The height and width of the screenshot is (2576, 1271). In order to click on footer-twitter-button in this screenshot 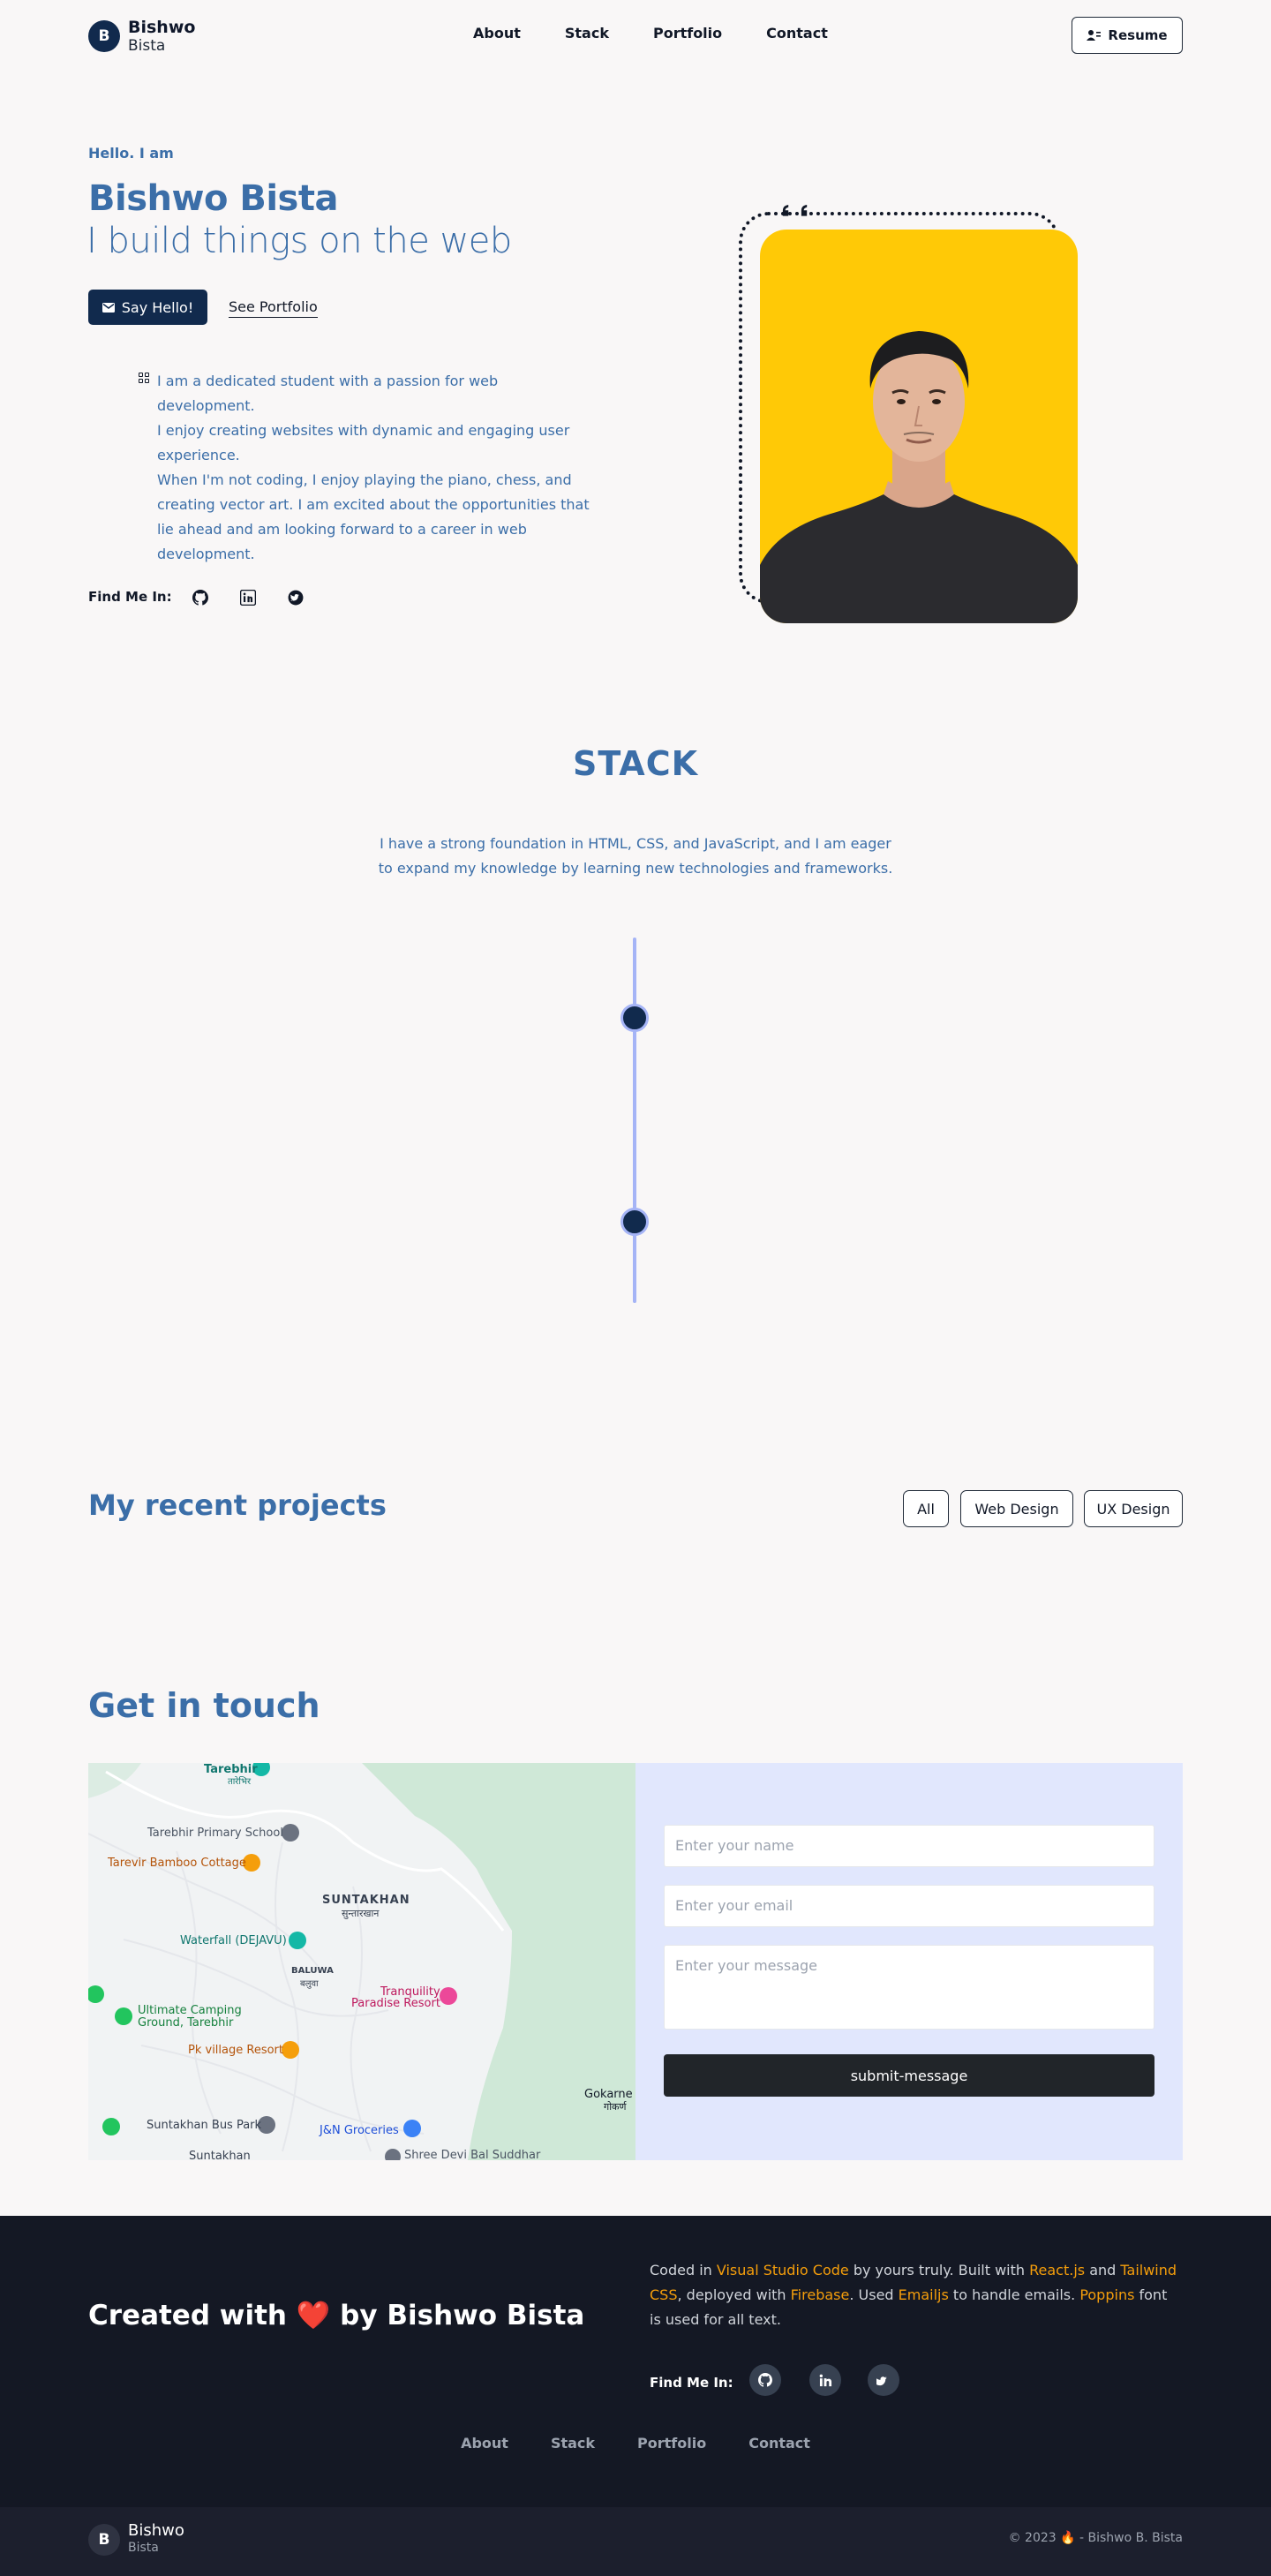, I will do `click(883, 2380)`.